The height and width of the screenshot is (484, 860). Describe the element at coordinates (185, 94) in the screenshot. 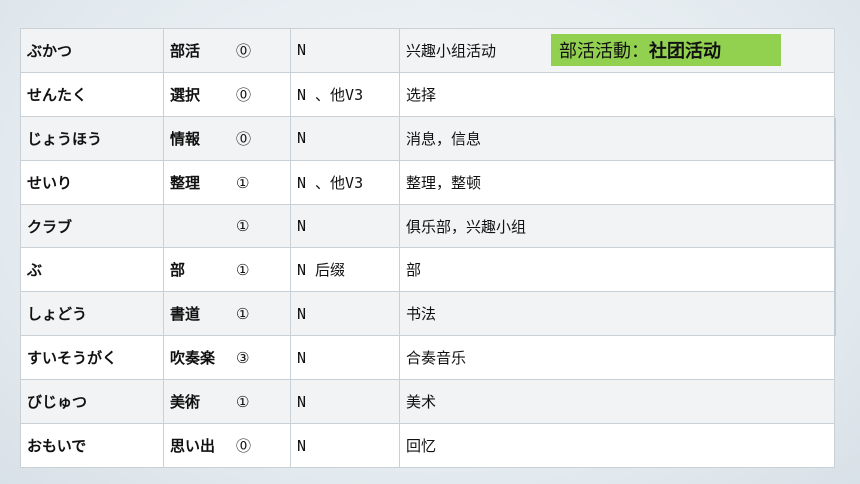

I see `kanji-text: 選択` at that location.